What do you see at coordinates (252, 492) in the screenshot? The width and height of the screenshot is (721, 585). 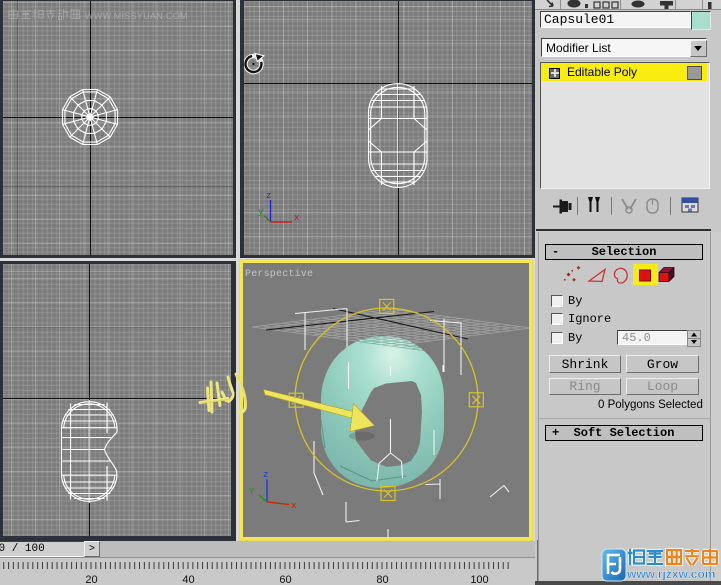 I see `svg-text: Y` at bounding box center [252, 492].